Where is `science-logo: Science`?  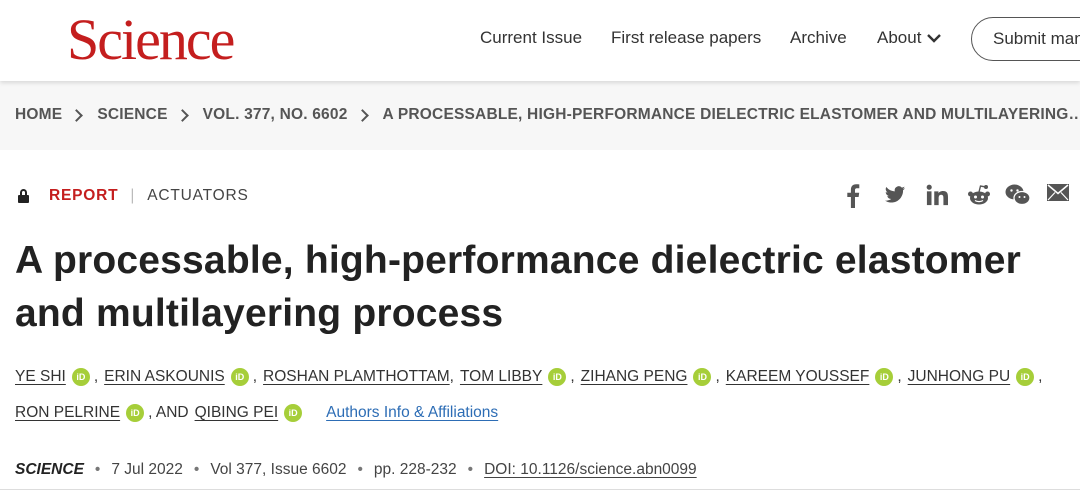
science-logo: Science is located at coordinates (151, 40).